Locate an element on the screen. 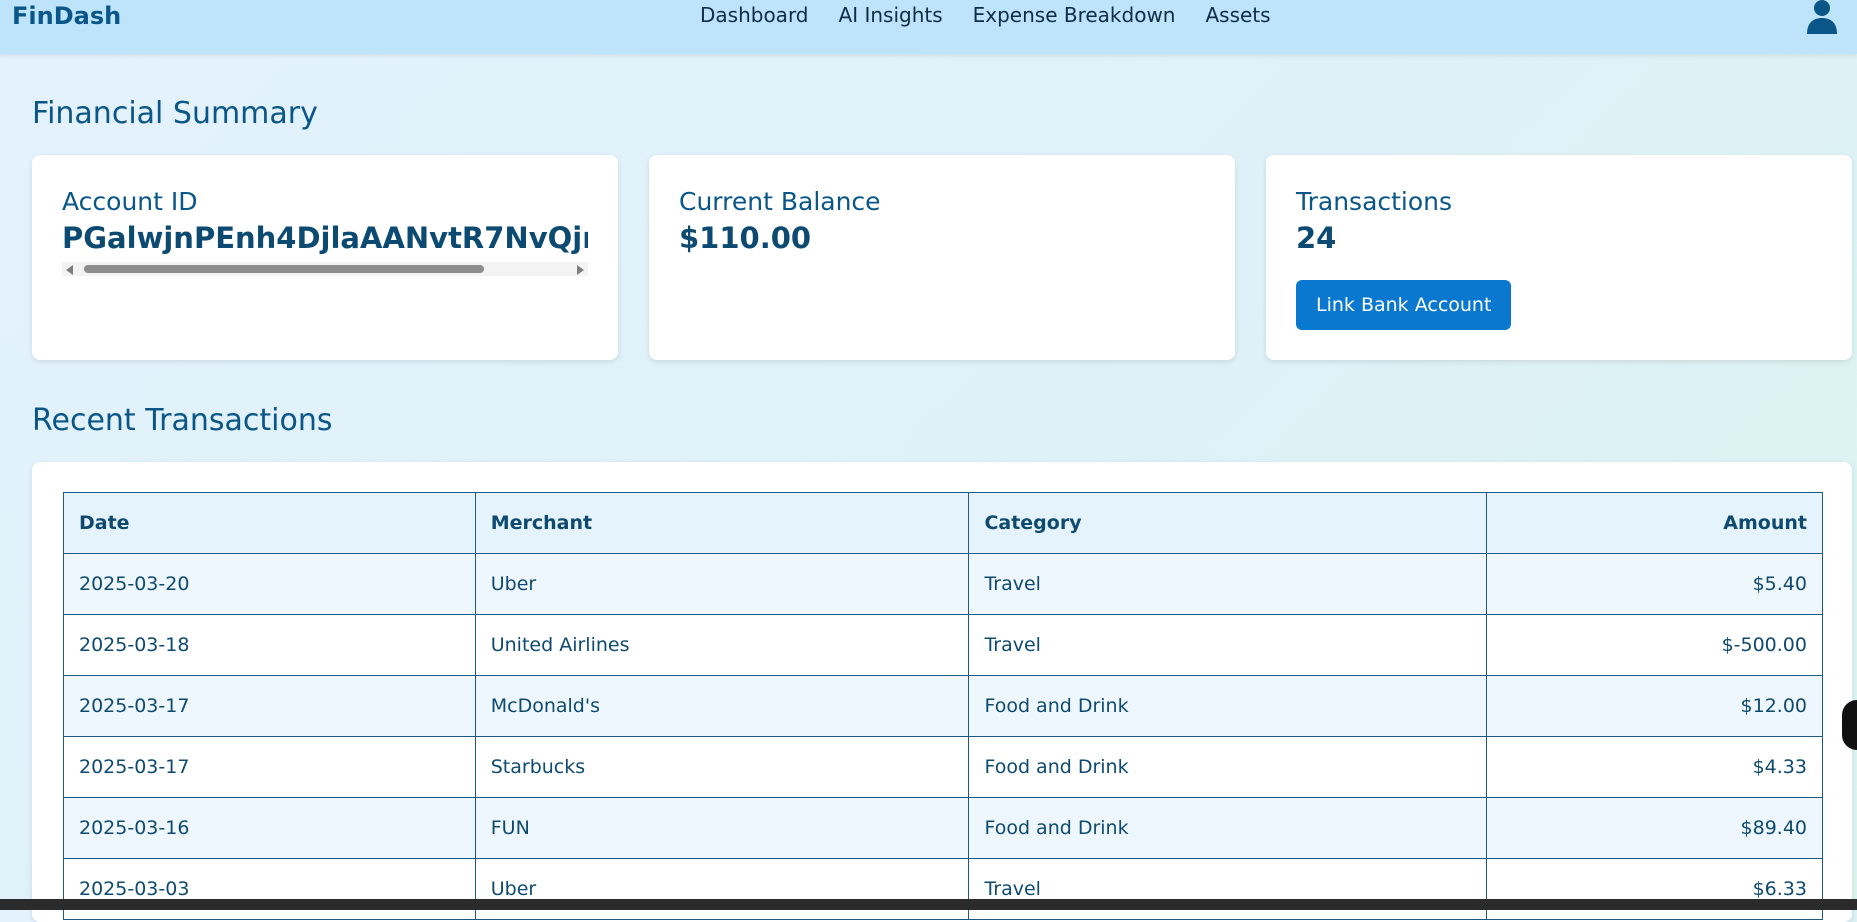 This screenshot has height=922, width=1857. transactions-card: Transactions 24 Link Bank Account is located at coordinates (1559, 257).